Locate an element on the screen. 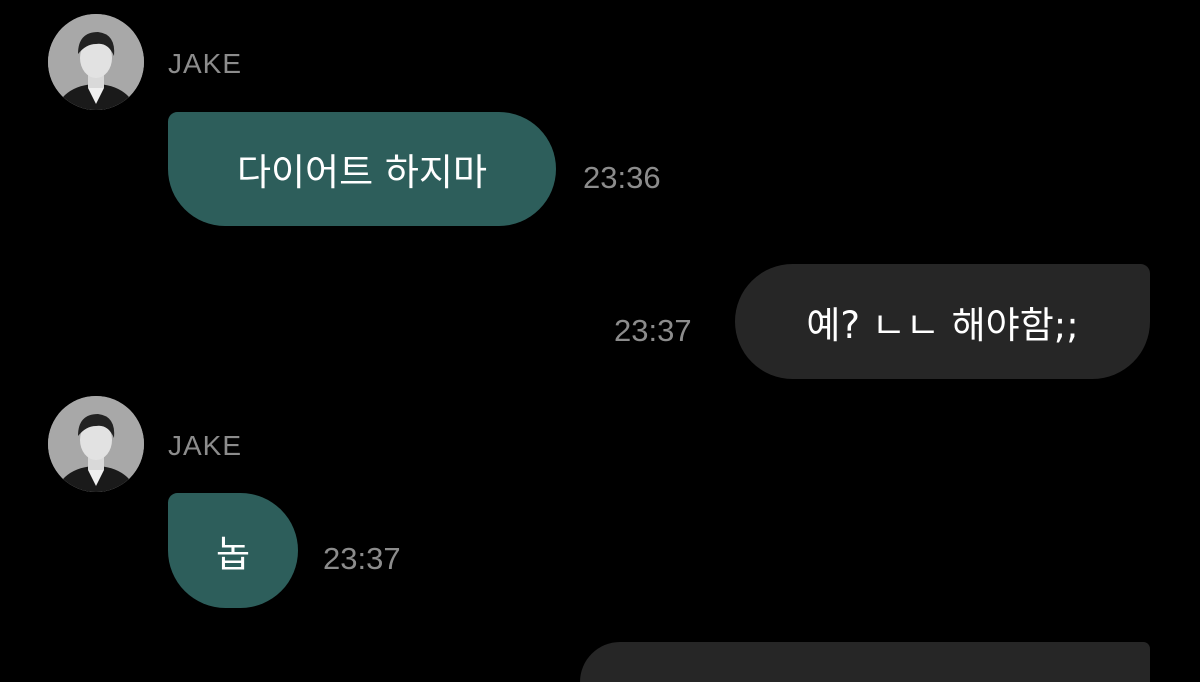 This screenshot has width=1200, height=682. message-text: 놉 is located at coordinates (233, 554).